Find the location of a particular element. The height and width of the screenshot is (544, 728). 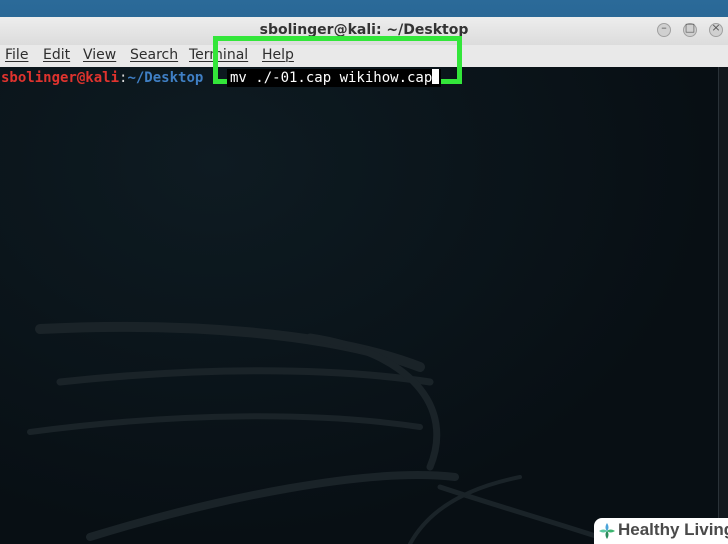

menu-view: View is located at coordinates (99, 55).